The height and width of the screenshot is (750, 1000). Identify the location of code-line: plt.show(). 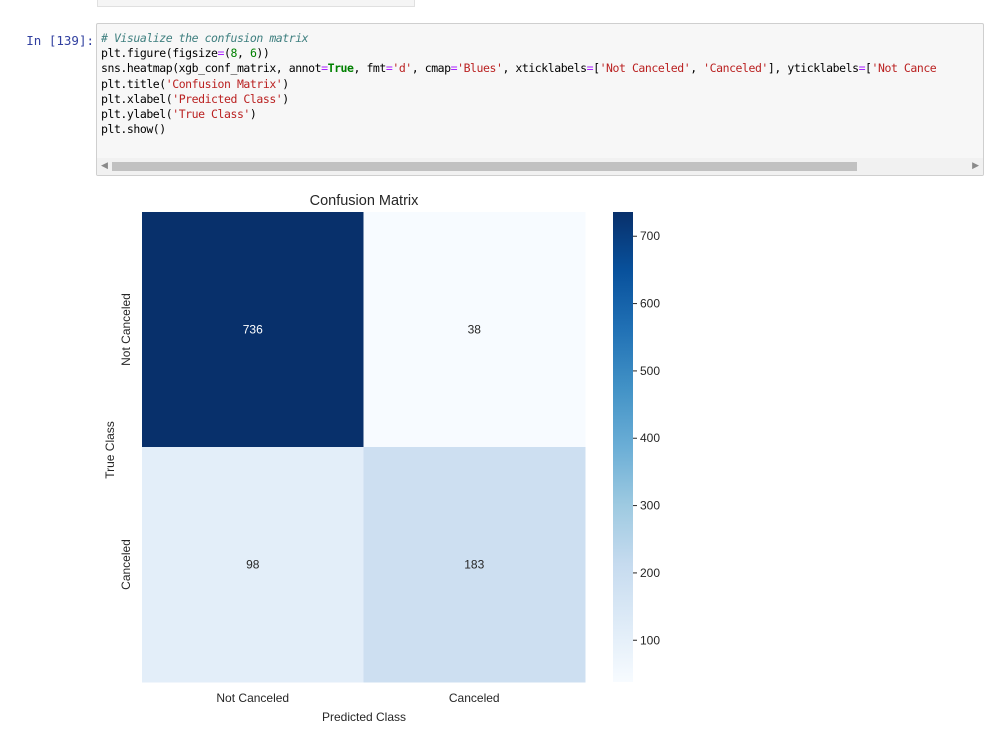
(133, 129).